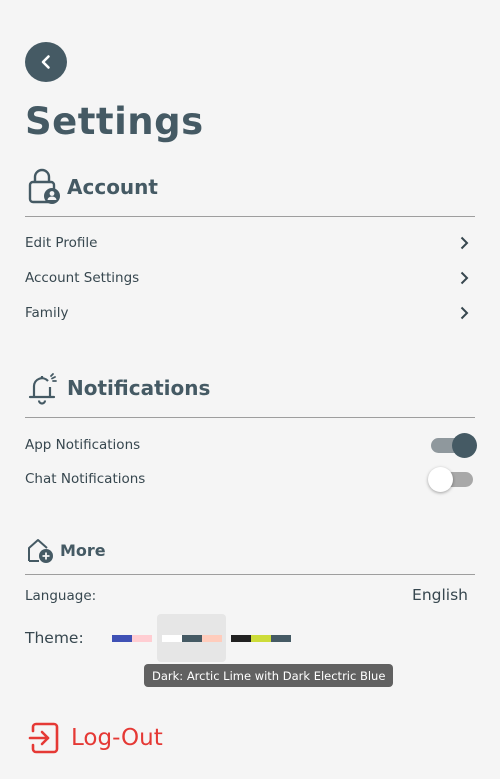  Describe the element at coordinates (114, 121) in the screenshot. I see `page-title: Settings` at that location.